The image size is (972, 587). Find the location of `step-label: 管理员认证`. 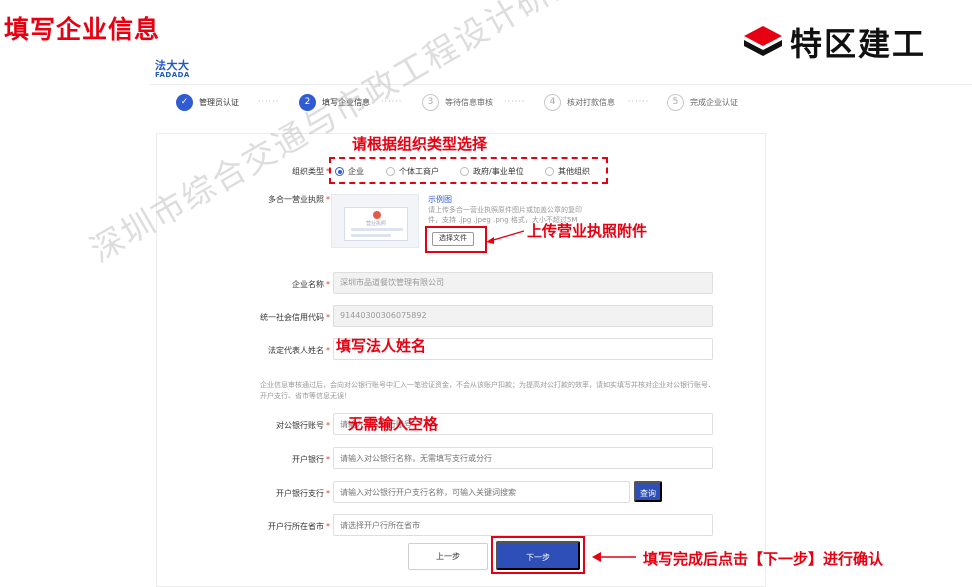

step-label: 管理员认证 is located at coordinates (219, 102).